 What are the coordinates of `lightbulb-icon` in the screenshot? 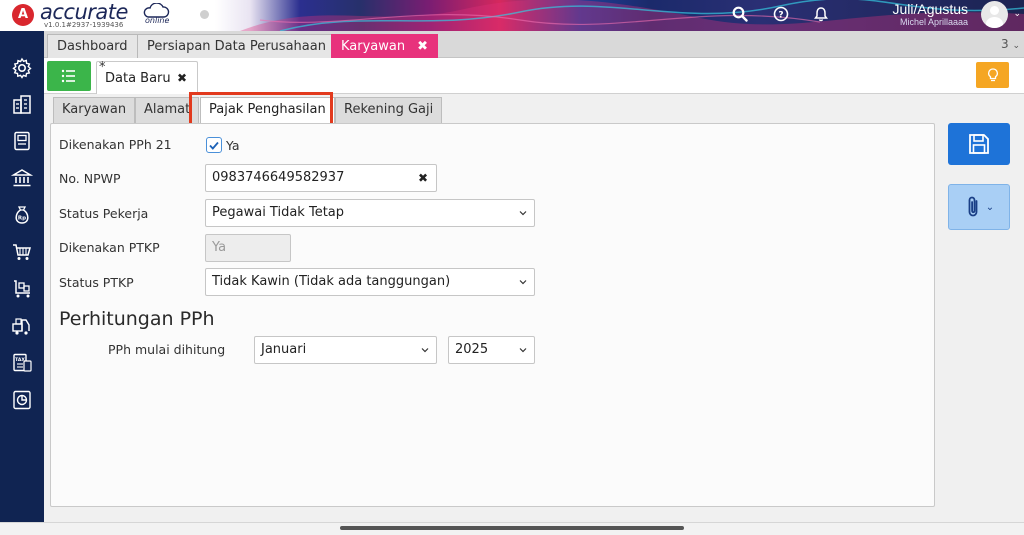 It's located at (992, 75).